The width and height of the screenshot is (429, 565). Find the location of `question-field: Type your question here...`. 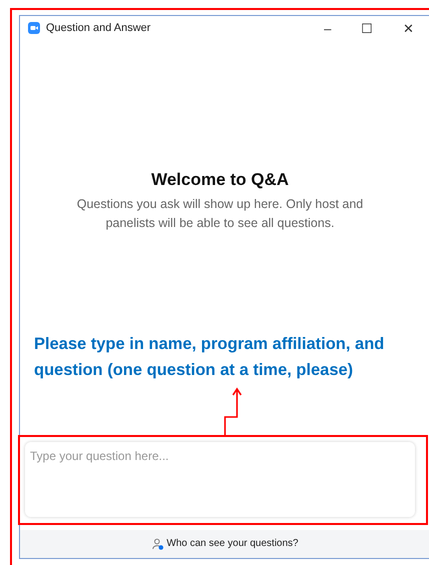

question-field: Type your question here... is located at coordinates (220, 479).